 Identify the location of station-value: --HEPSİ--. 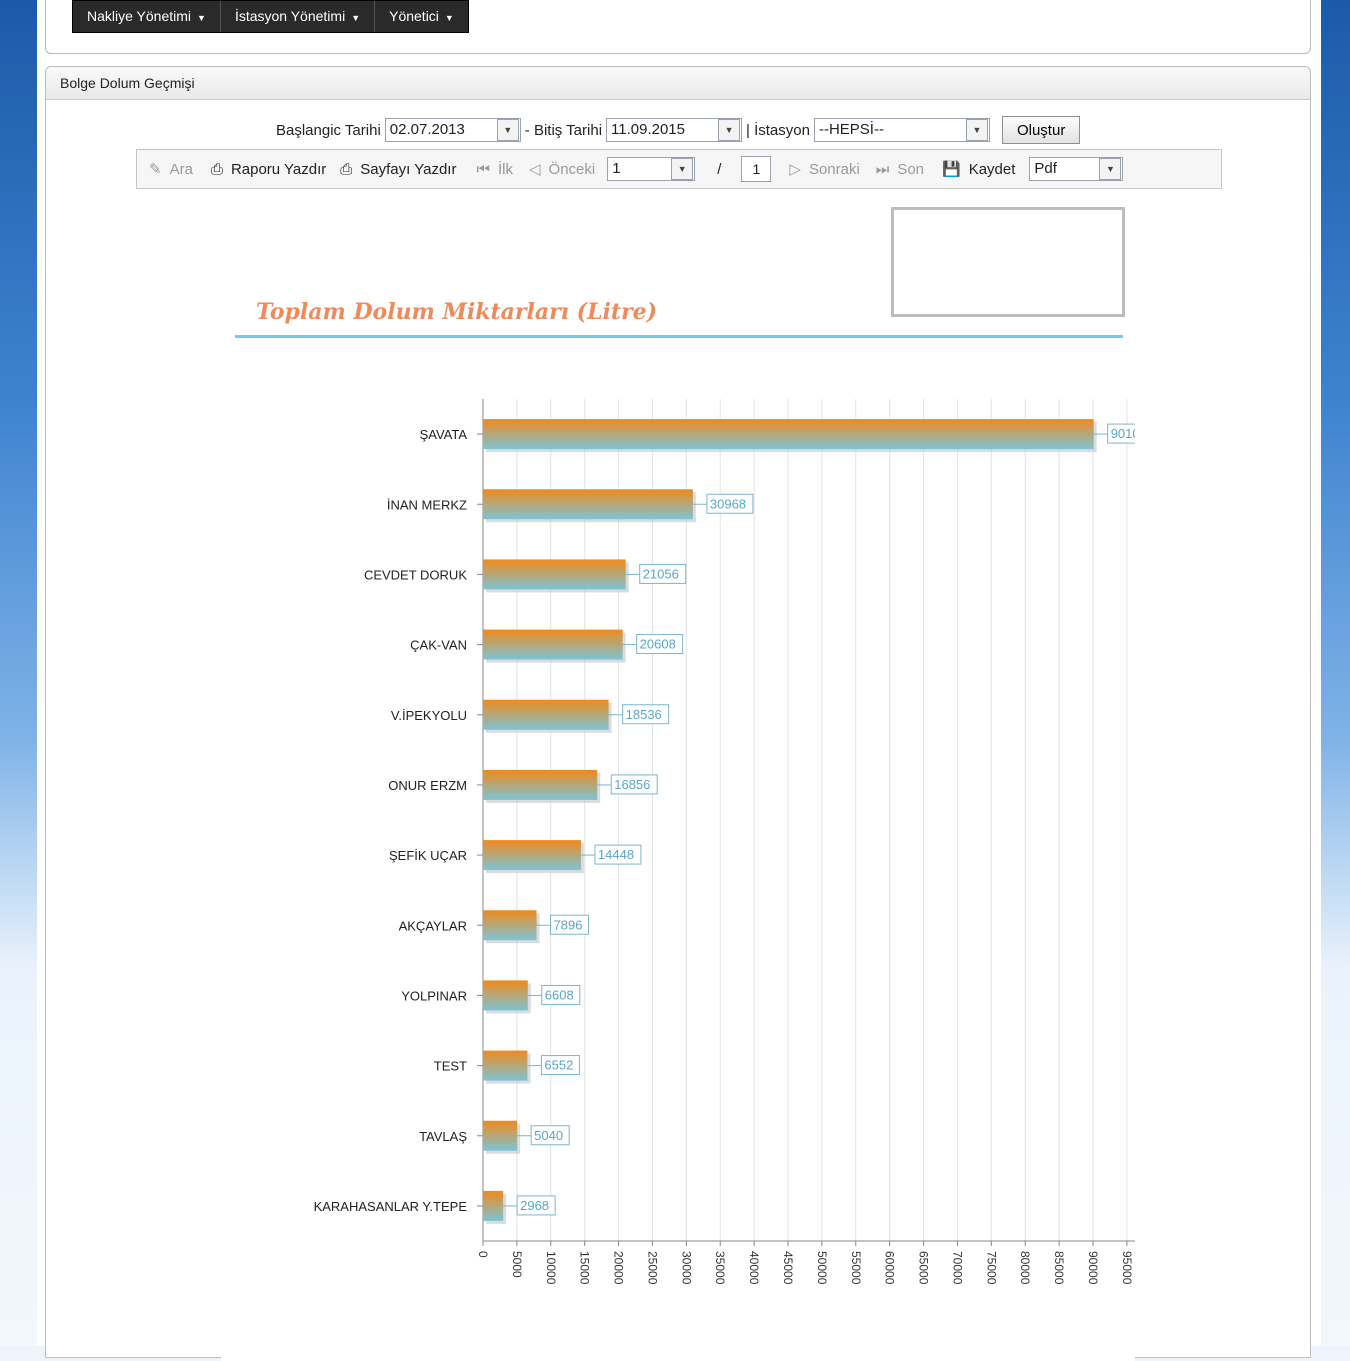
(890, 130).